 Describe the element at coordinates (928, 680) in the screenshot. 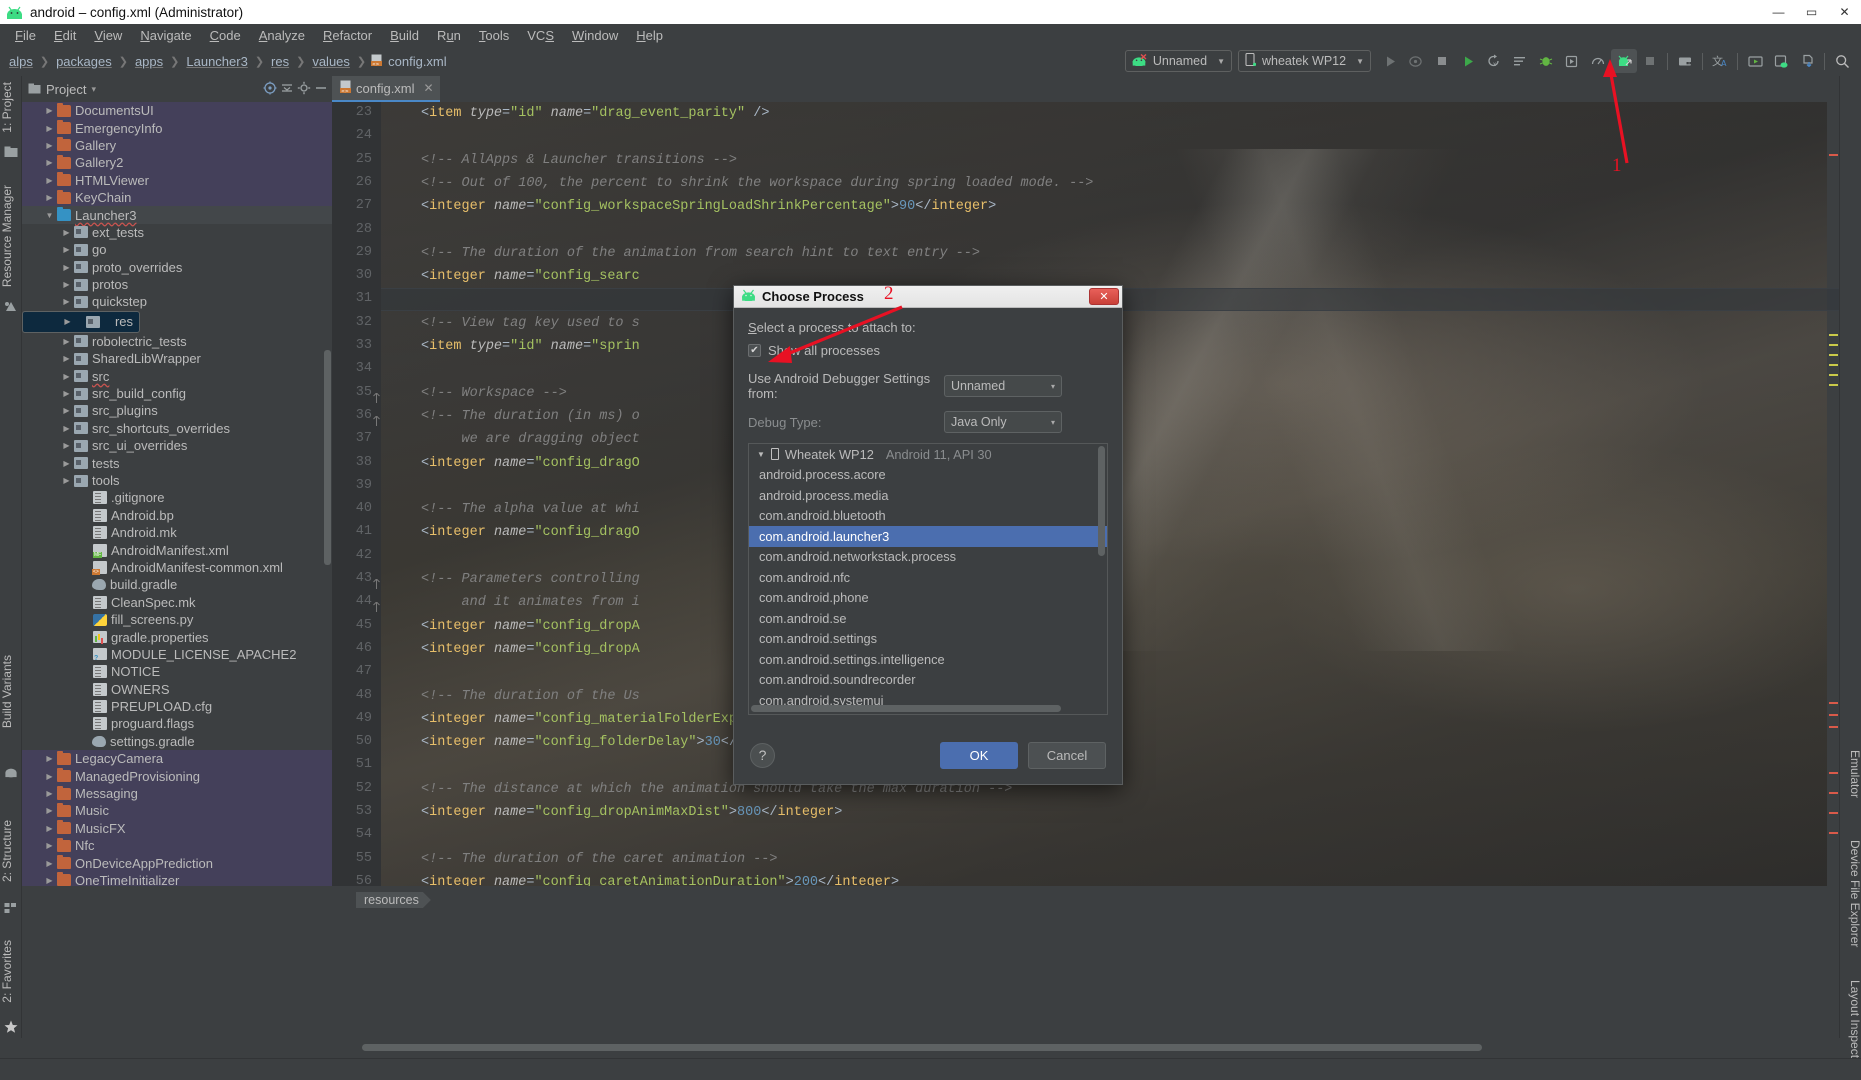

I see `process-row: com.android.soundrecorder` at that location.